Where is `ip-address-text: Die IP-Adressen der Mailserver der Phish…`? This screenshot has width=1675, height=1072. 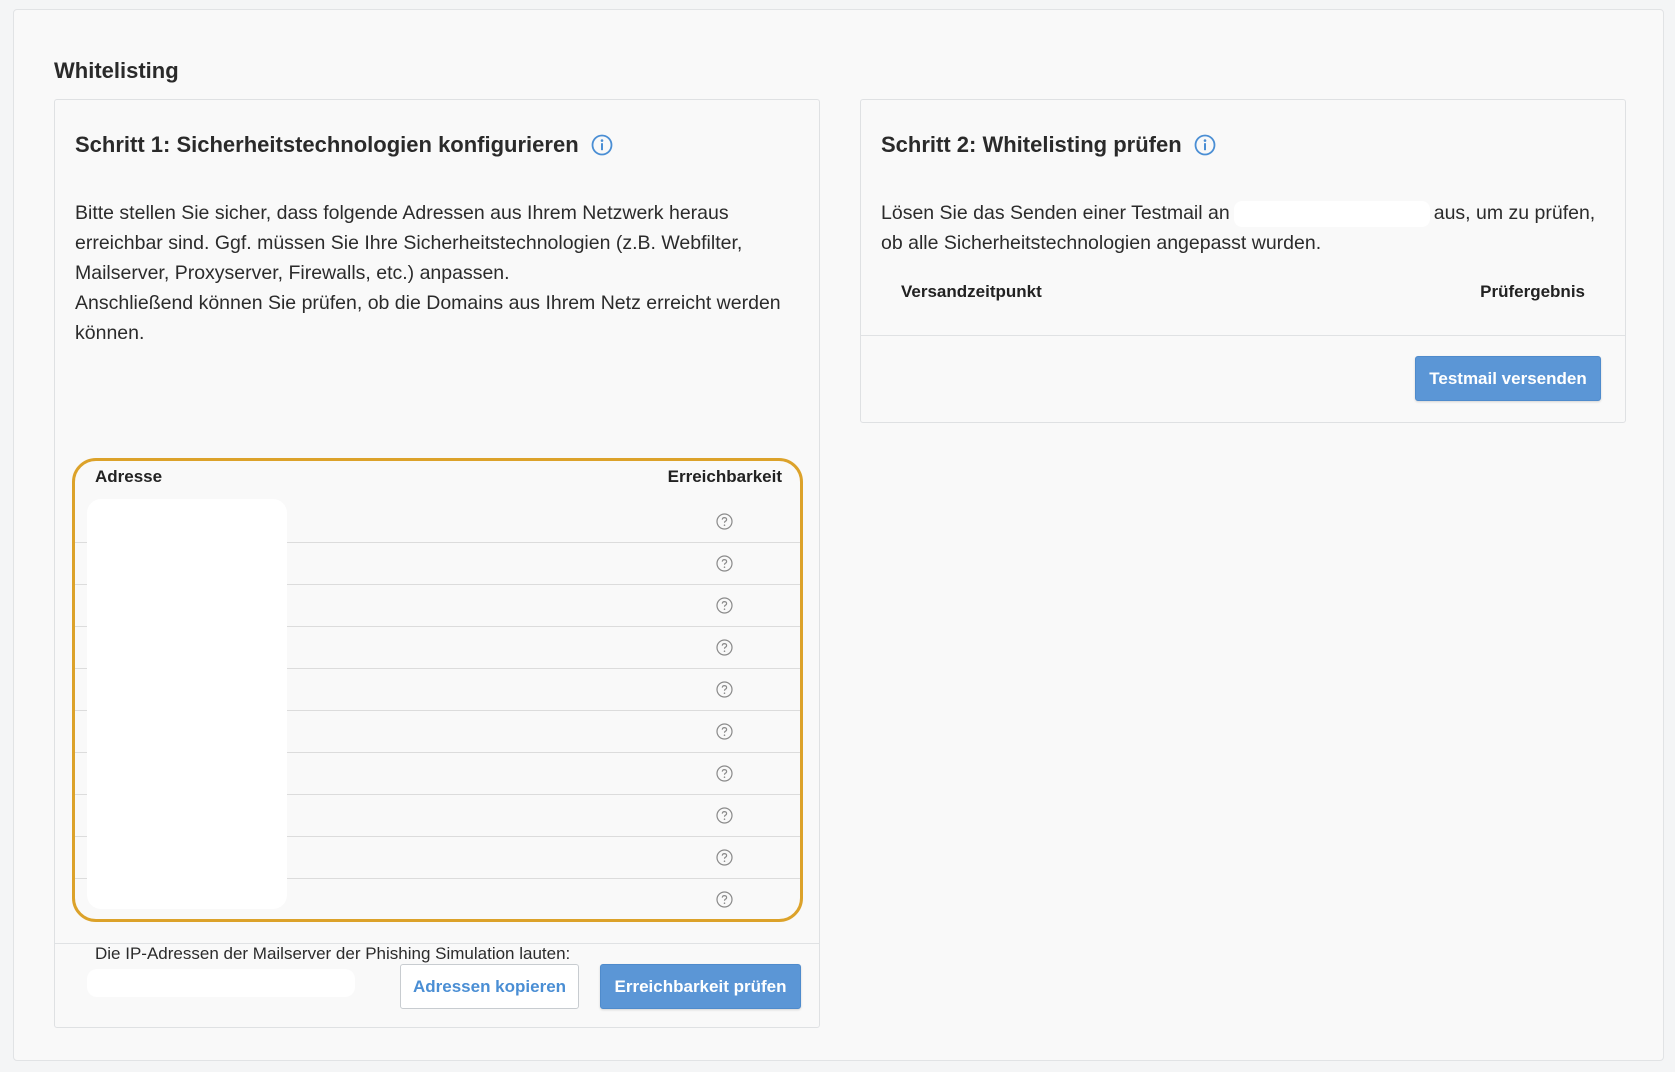 ip-address-text: Die IP-Adressen der Mailserver der Phish… is located at coordinates (333, 953).